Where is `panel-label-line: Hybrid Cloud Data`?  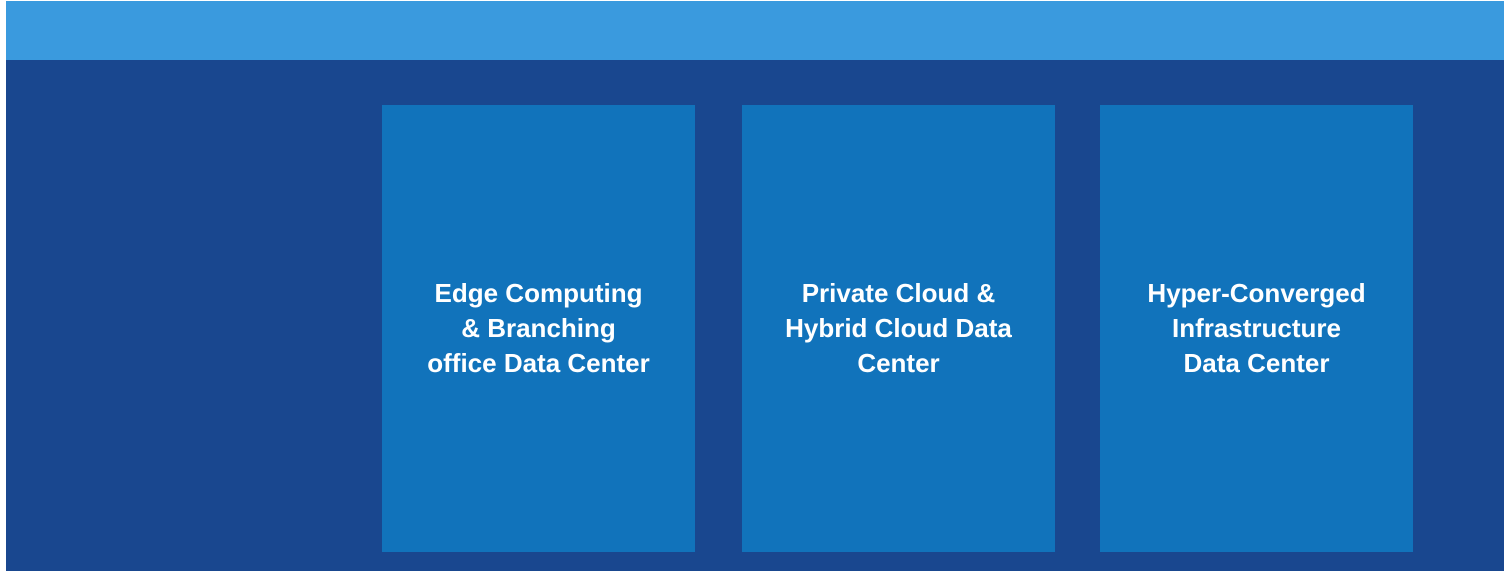 panel-label-line: Hybrid Cloud Data is located at coordinates (898, 328).